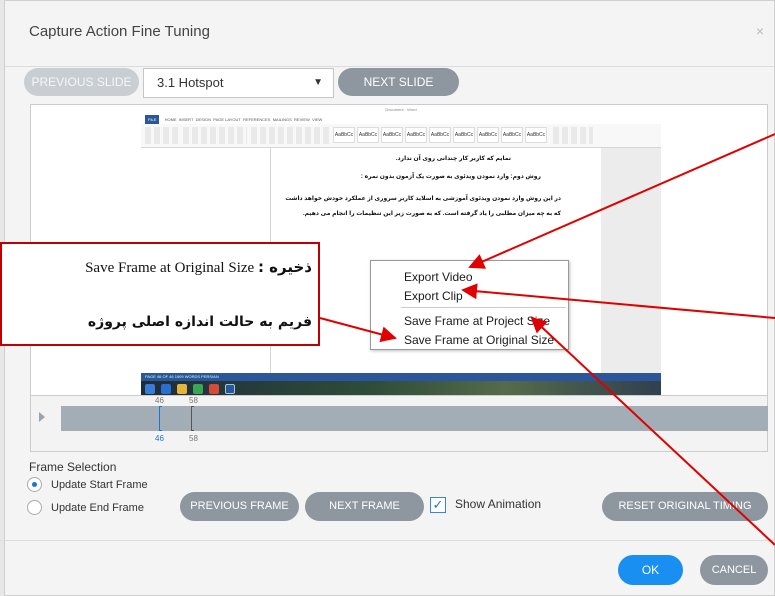 The height and width of the screenshot is (596, 775). What do you see at coordinates (257, 119) in the screenshot?
I see `word-tab: REFERENCES` at bounding box center [257, 119].